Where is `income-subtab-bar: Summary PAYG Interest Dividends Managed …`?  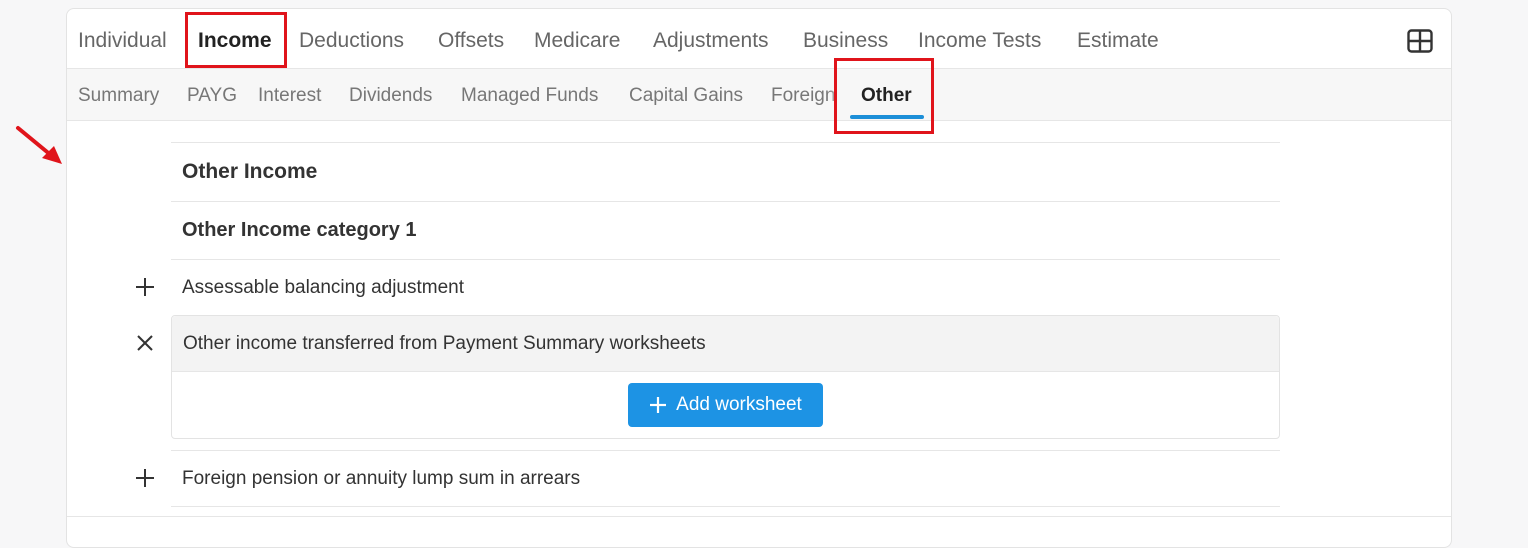 income-subtab-bar: Summary PAYG Interest Dividends Managed … is located at coordinates (759, 95).